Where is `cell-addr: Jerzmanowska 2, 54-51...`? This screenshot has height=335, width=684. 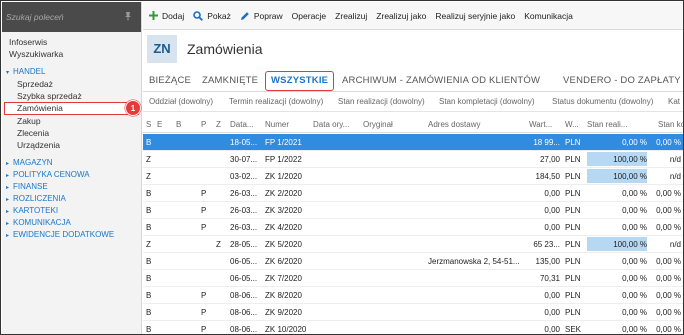
cell-addr: Jerzmanowska 2, 54-51... is located at coordinates (474, 261).